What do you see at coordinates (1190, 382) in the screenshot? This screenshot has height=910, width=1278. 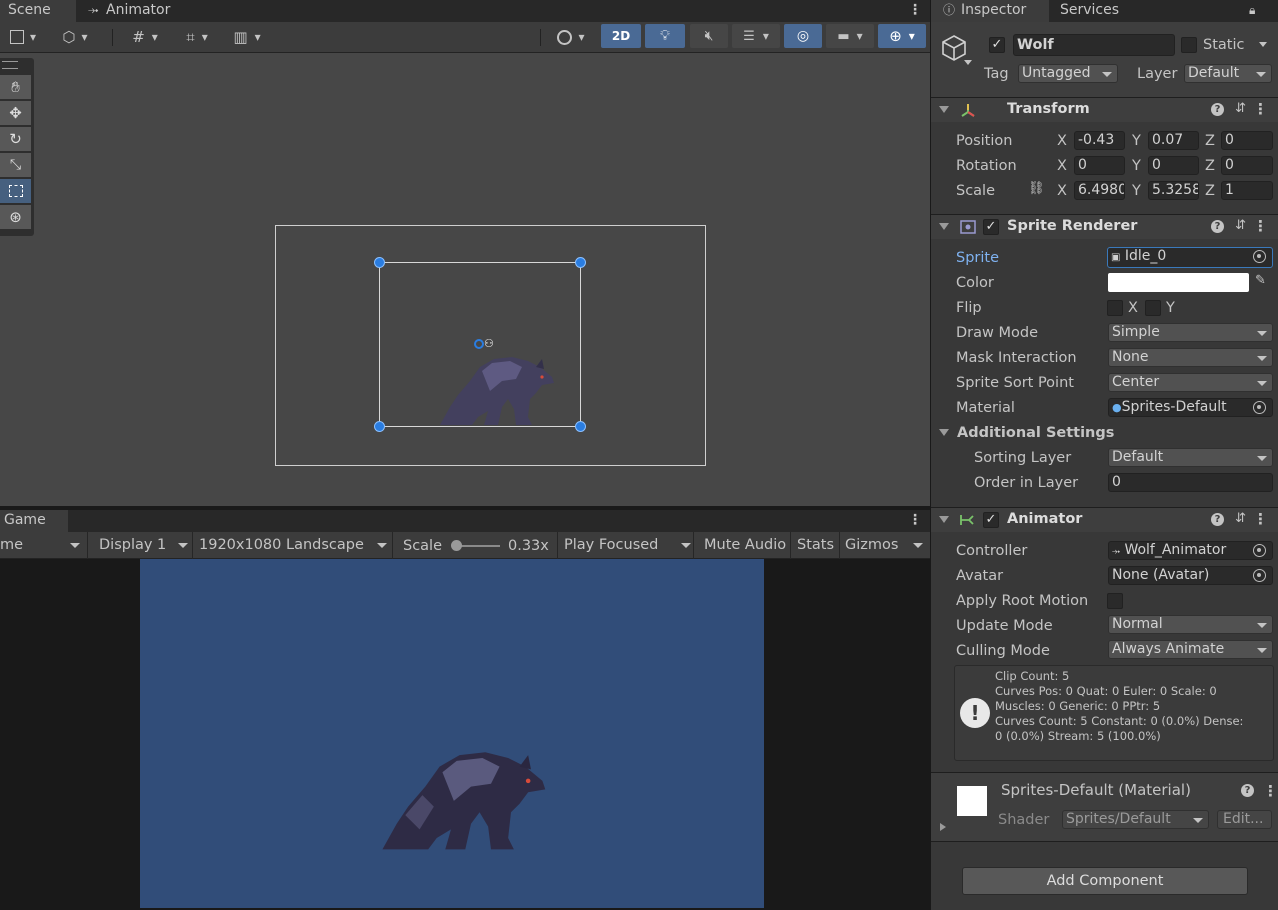 I see `sort-point-dropdown: Center` at bounding box center [1190, 382].